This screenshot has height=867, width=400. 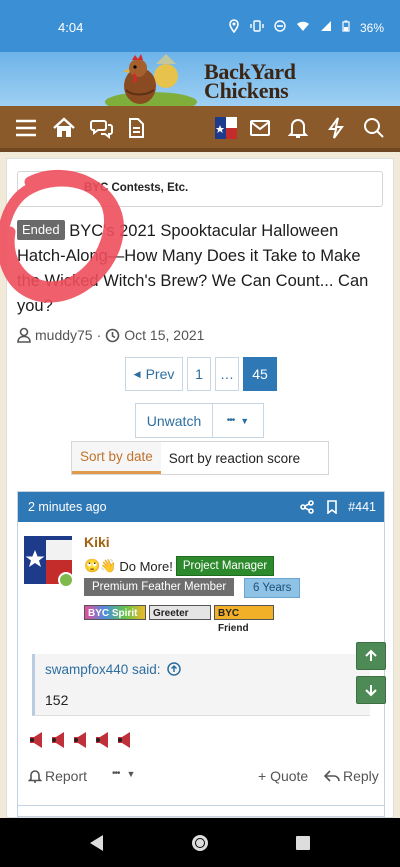 I want to click on home-circle-icon, so click(x=200, y=843).